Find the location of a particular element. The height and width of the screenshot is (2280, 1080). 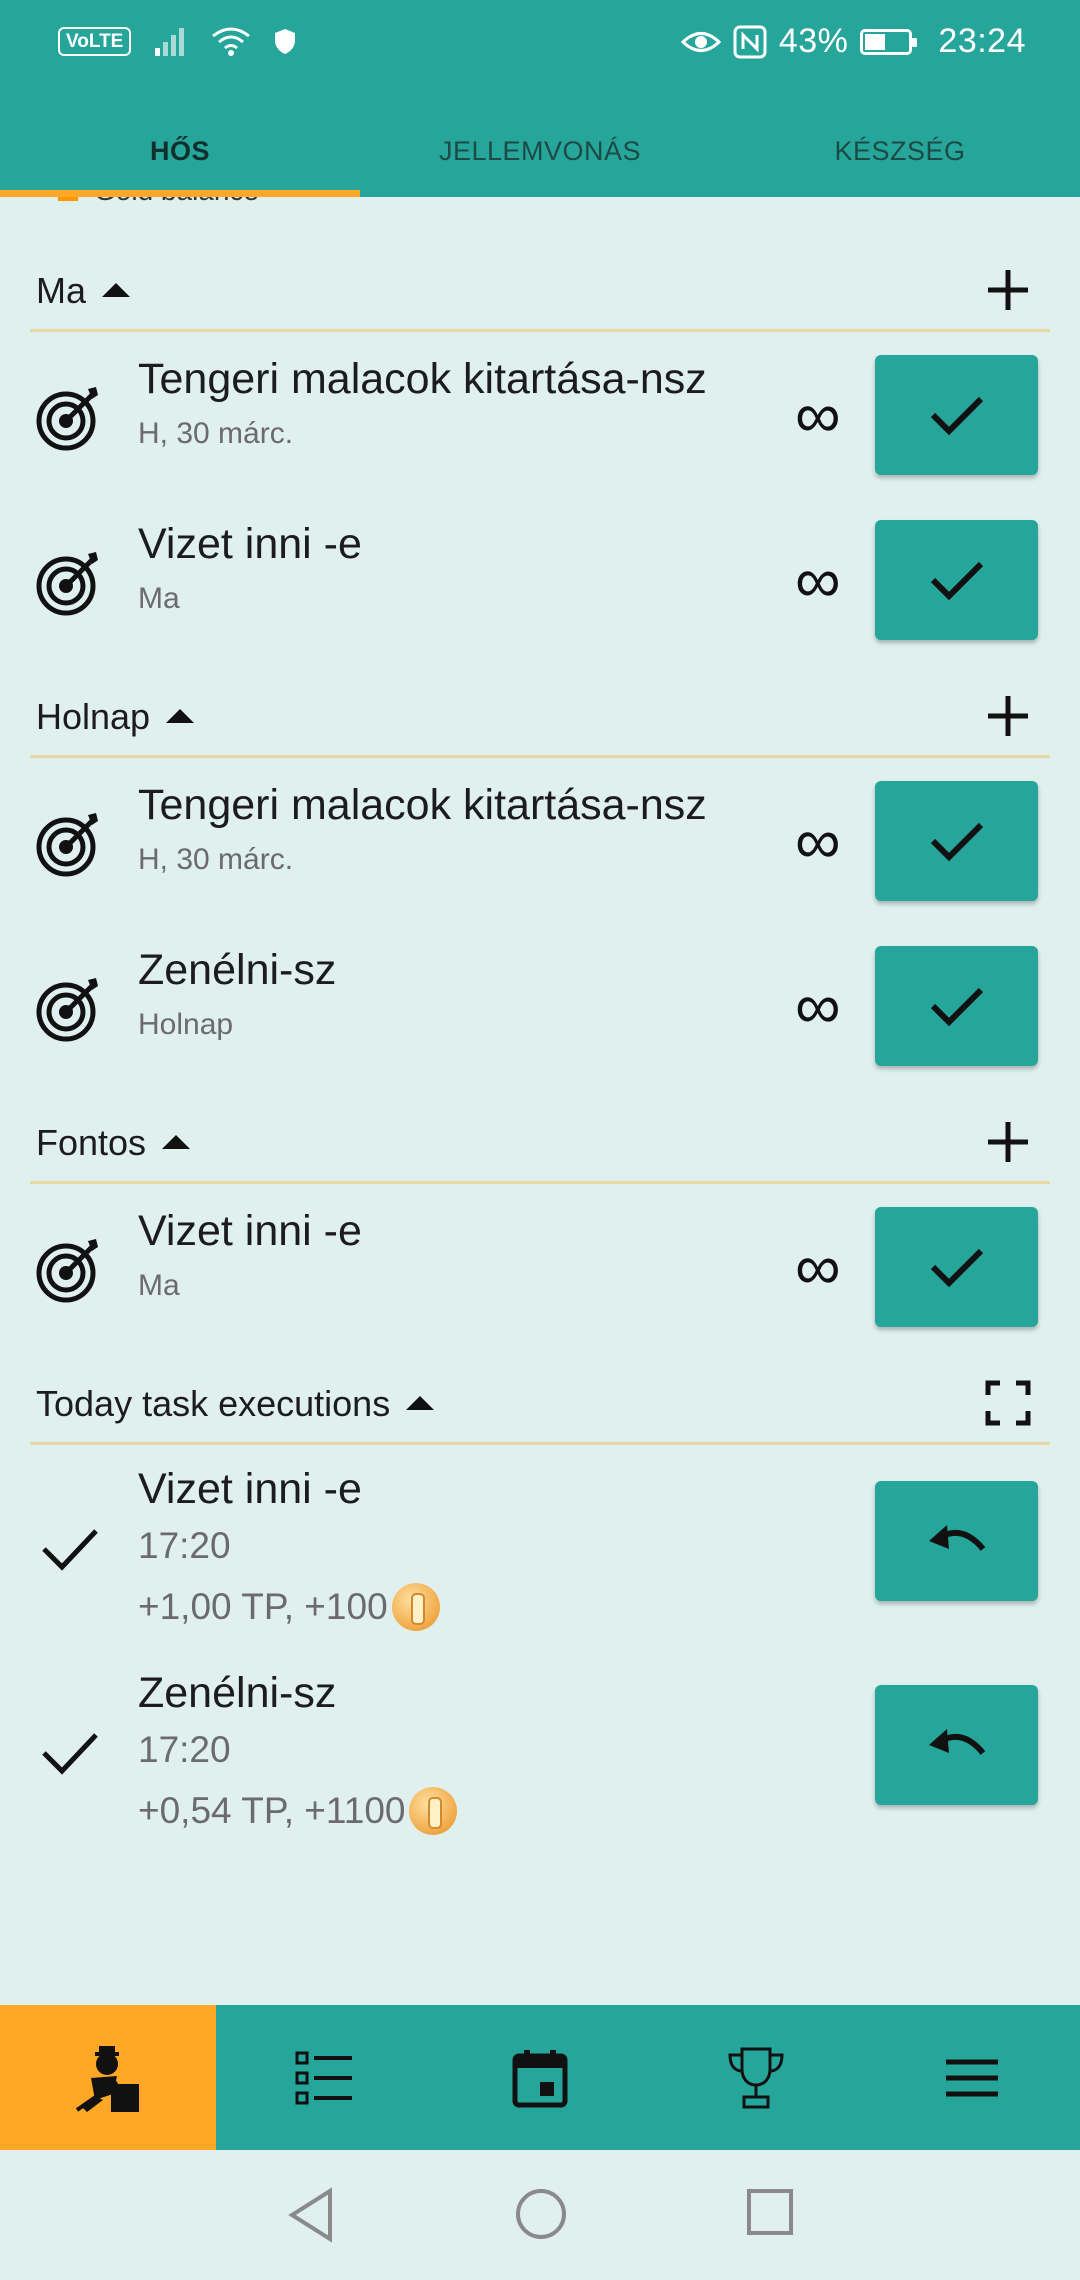

app-header: VoLTE 43% 23:24 HŐS JELLEMVONÁS KÉSZSÉG is located at coordinates (540, 98).